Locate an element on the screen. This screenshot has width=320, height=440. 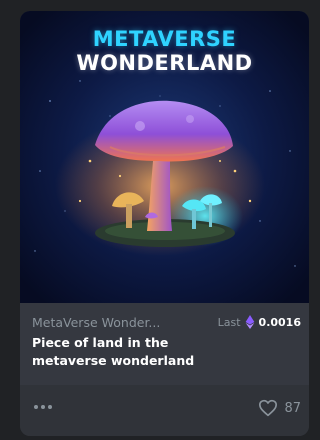
card-footer: 87 is located at coordinates (164, 410).